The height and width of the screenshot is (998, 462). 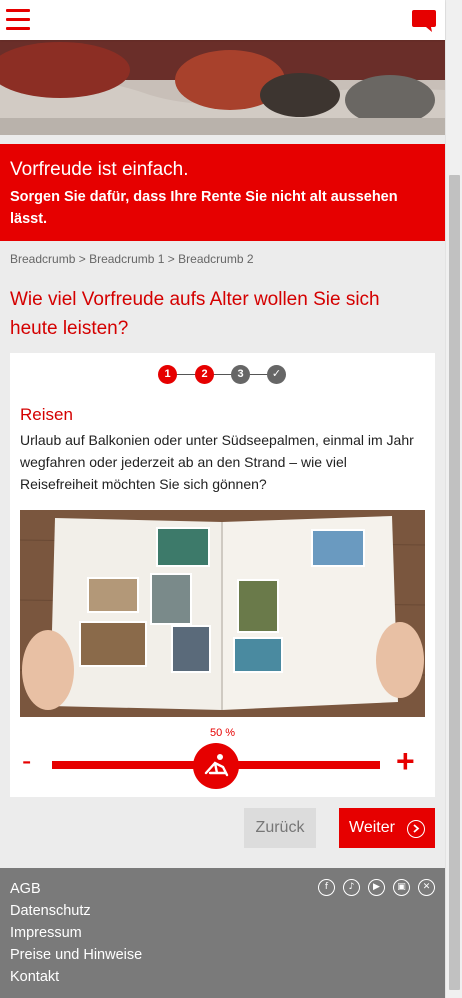 What do you see at coordinates (222, 733) in the screenshot?
I see `slider-value: 50 %` at bounding box center [222, 733].